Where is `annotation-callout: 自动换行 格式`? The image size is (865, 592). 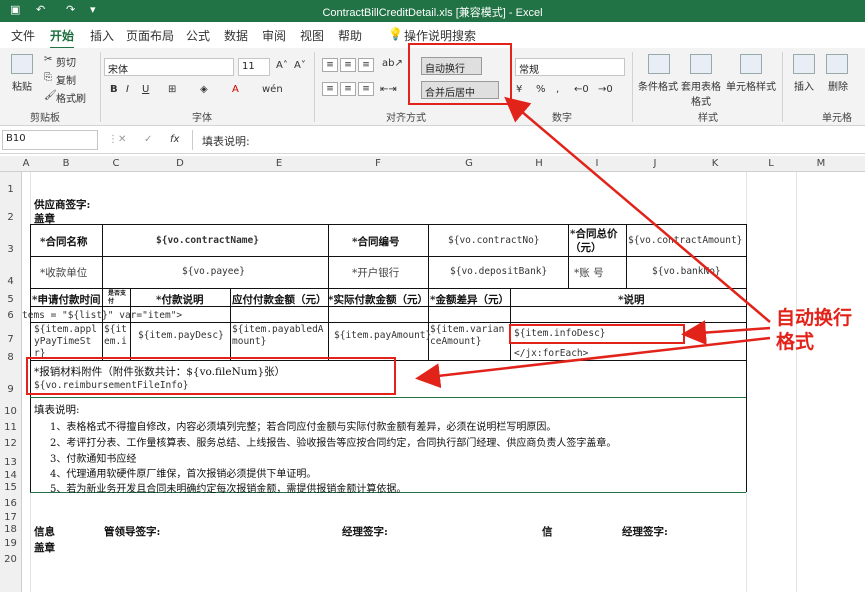 annotation-callout: 自动换行 格式 is located at coordinates (814, 330).